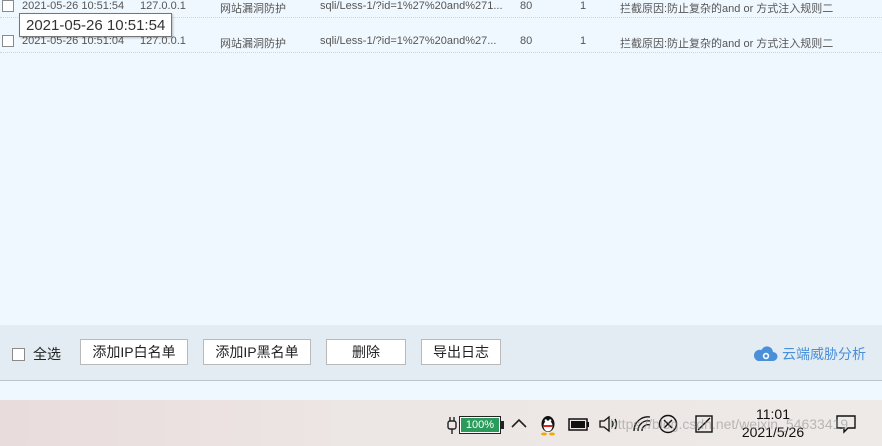  I want to click on delete-button: 删除, so click(366, 352).